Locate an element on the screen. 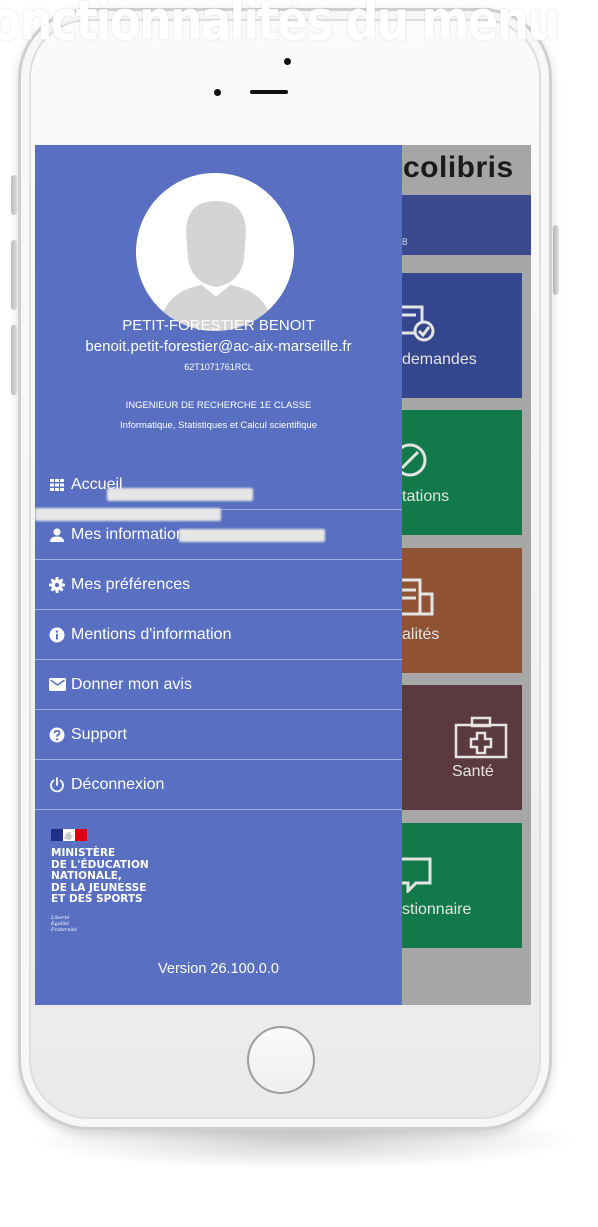 This screenshot has width=598, height=1227. overlay-title: onctionnalités du menu is located at coordinates (280, 26).